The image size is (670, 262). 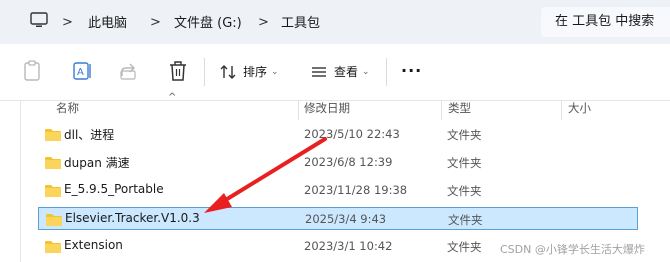 I want to click on search-input: 在 工具包 中搜索, so click(x=605, y=22).